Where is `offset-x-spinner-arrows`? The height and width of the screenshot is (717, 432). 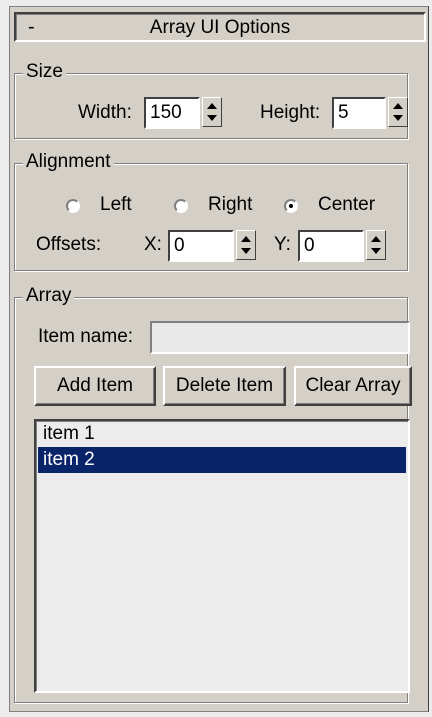
offset-x-spinner-arrows is located at coordinates (246, 245).